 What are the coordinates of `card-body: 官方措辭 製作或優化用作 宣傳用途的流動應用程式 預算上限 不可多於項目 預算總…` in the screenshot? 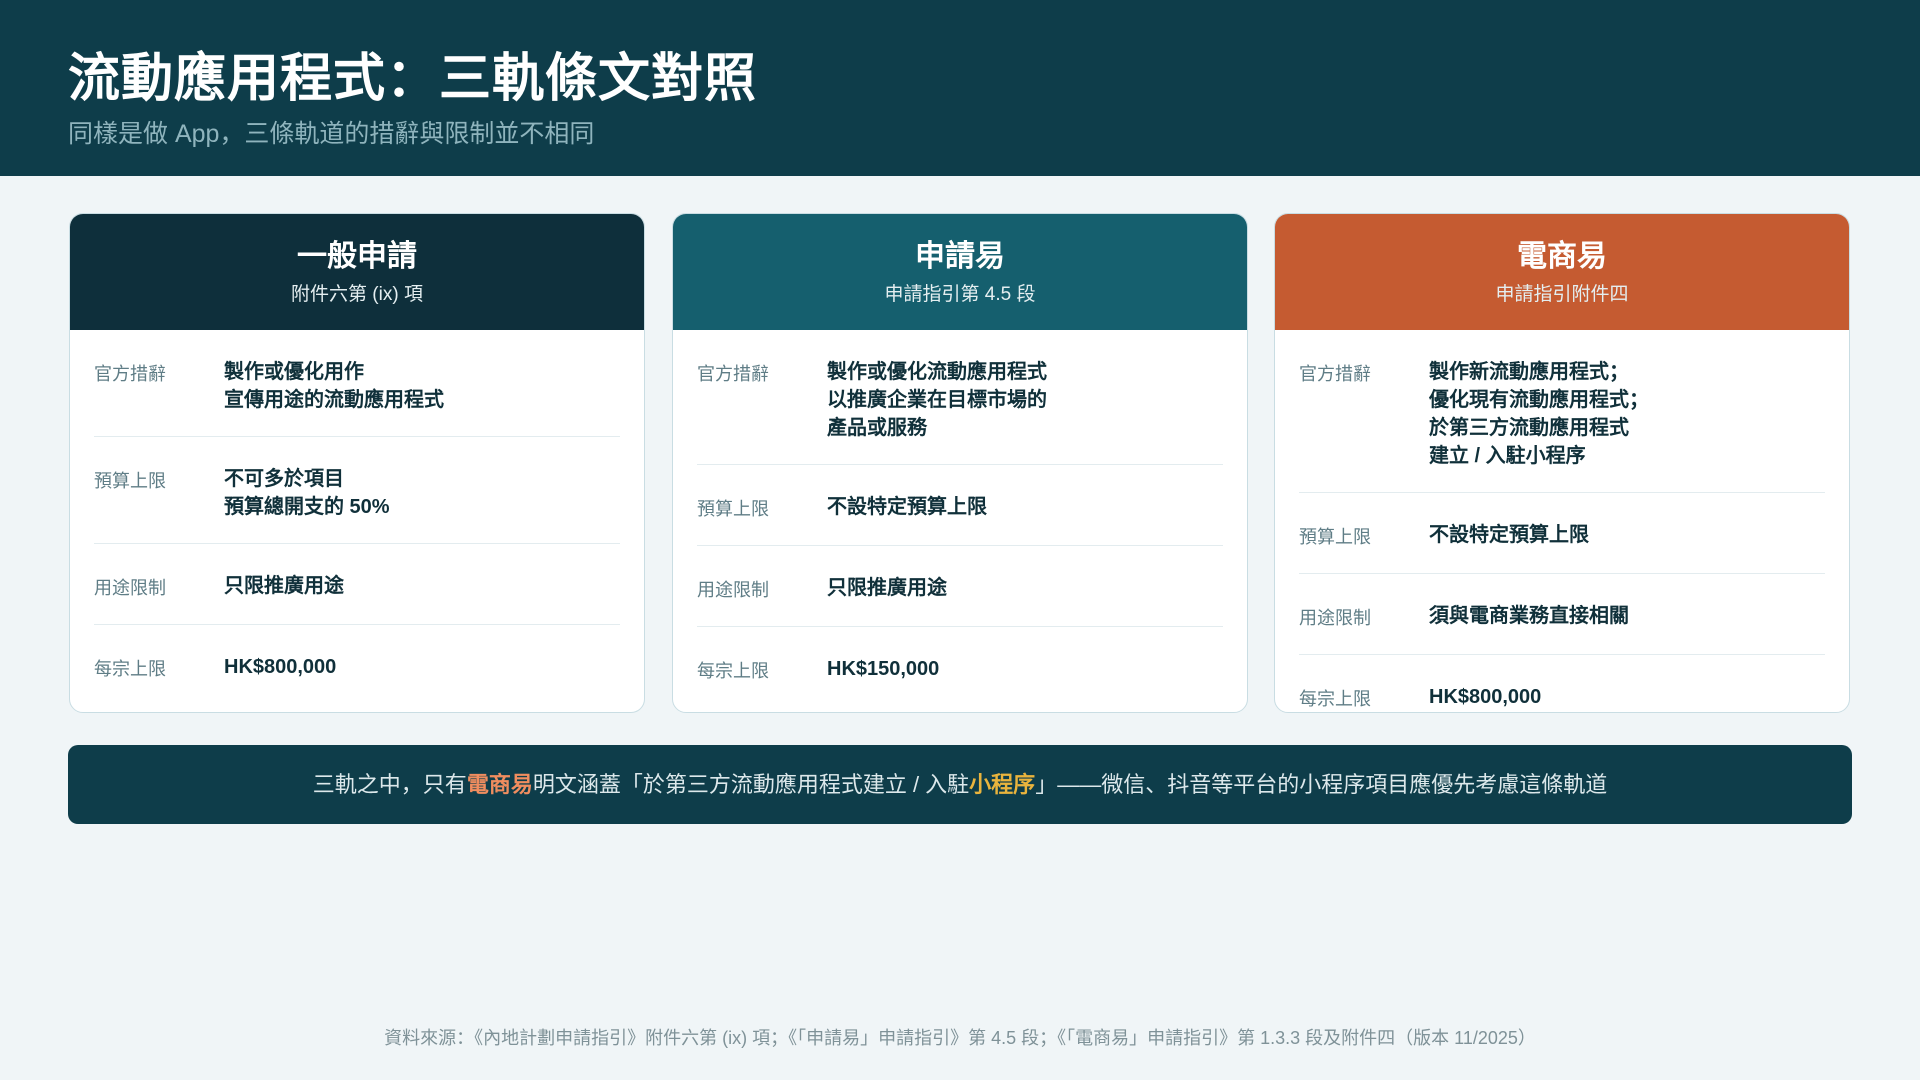 It's located at (357, 517).